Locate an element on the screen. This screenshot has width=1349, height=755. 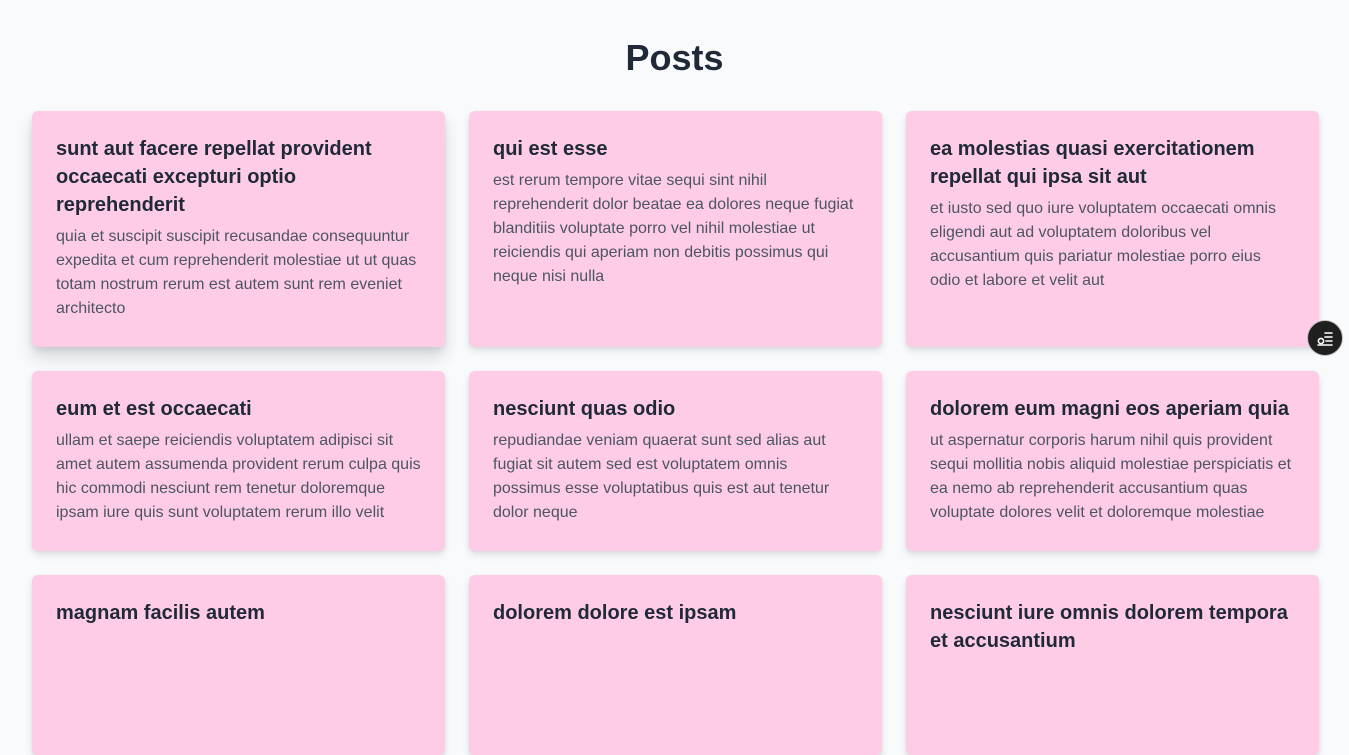
post-title: dolorem dolore est ipsam is located at coordinates (615, 613).